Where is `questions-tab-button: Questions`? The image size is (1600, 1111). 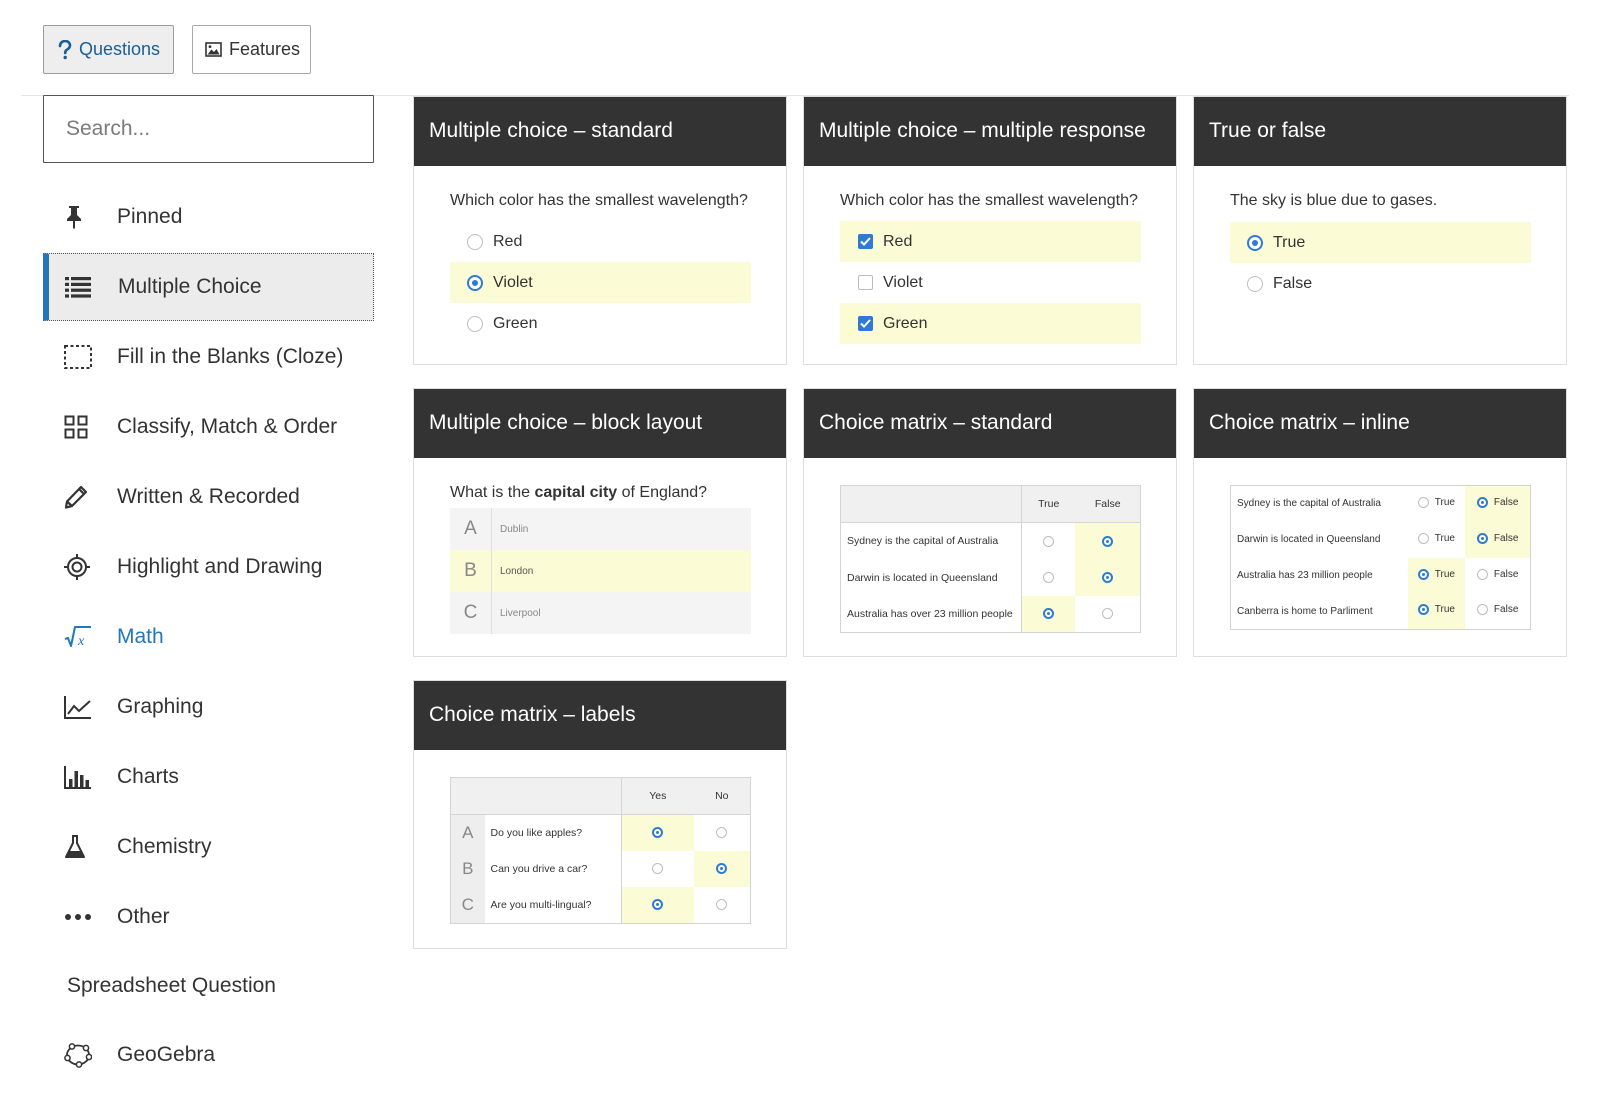
questions-tab-button: Questions is located at coordinates (108, 49).